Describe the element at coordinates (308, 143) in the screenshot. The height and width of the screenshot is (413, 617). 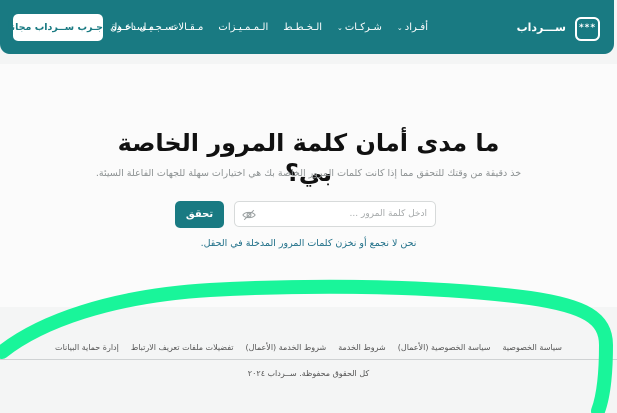
I see `title-line-1: ما مدى أمان كلمة المرور الخاصة` at that location.